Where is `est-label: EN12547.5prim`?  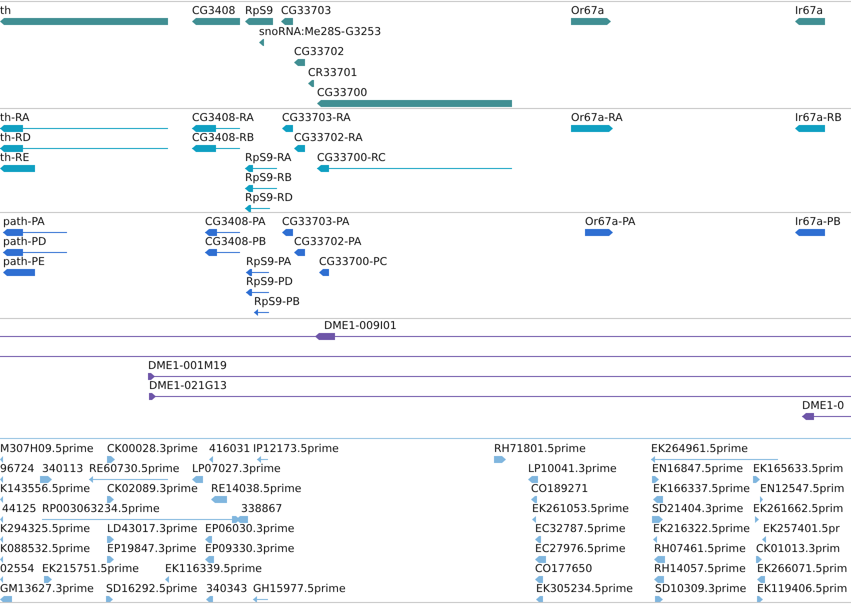 est-label: EN12547.5prim is located at coordinates (802, 488).